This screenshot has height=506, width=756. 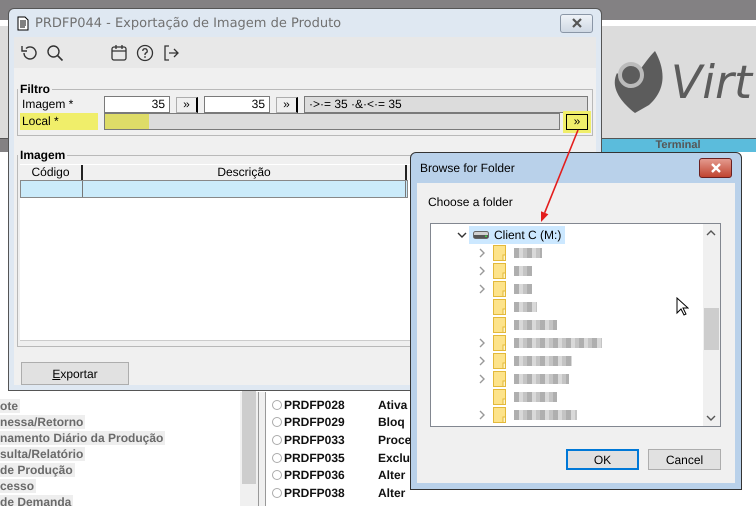 What do you see at coordinates (315, 422) in the screenshot?
I see `program-code: PRDFP029` at bounding box center [315, 422].